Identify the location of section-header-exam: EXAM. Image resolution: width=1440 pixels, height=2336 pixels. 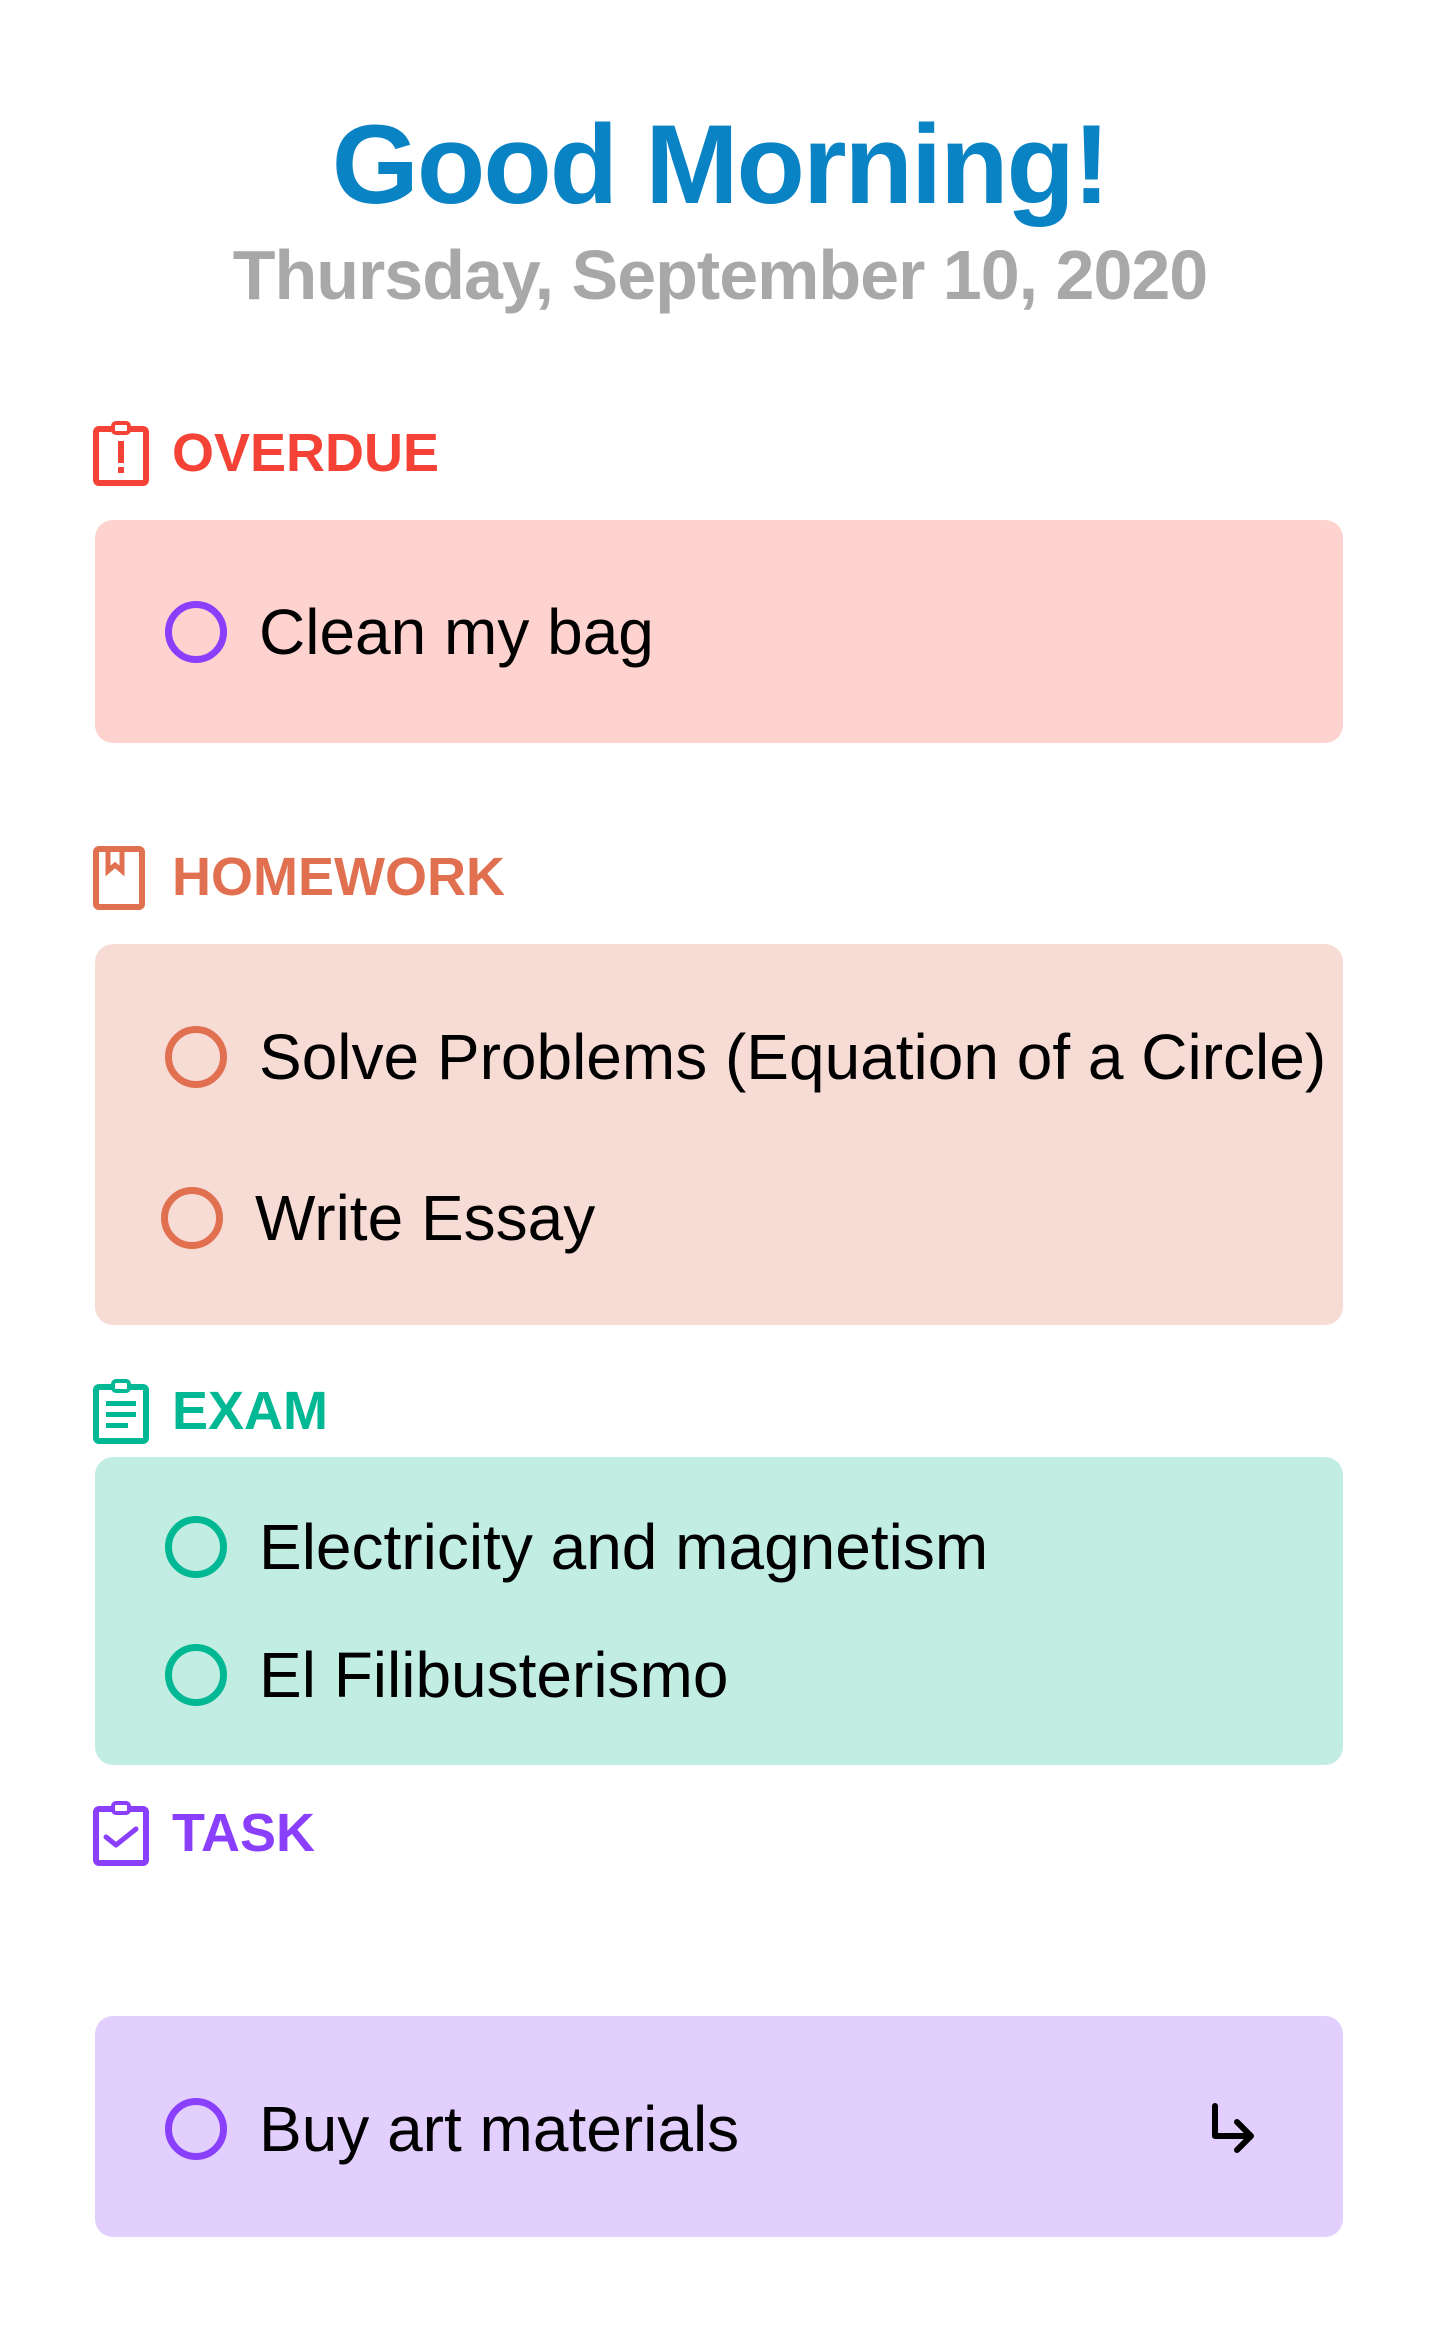
(210, 1411).